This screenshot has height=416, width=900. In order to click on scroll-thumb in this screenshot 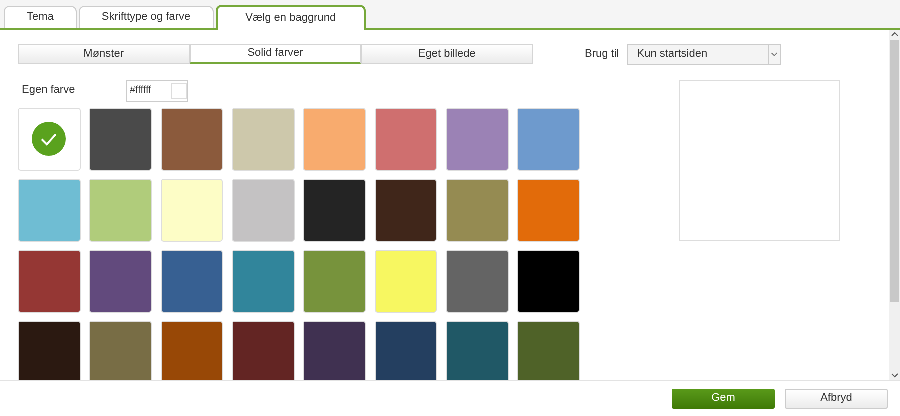, I will do `click(894, 171)`.